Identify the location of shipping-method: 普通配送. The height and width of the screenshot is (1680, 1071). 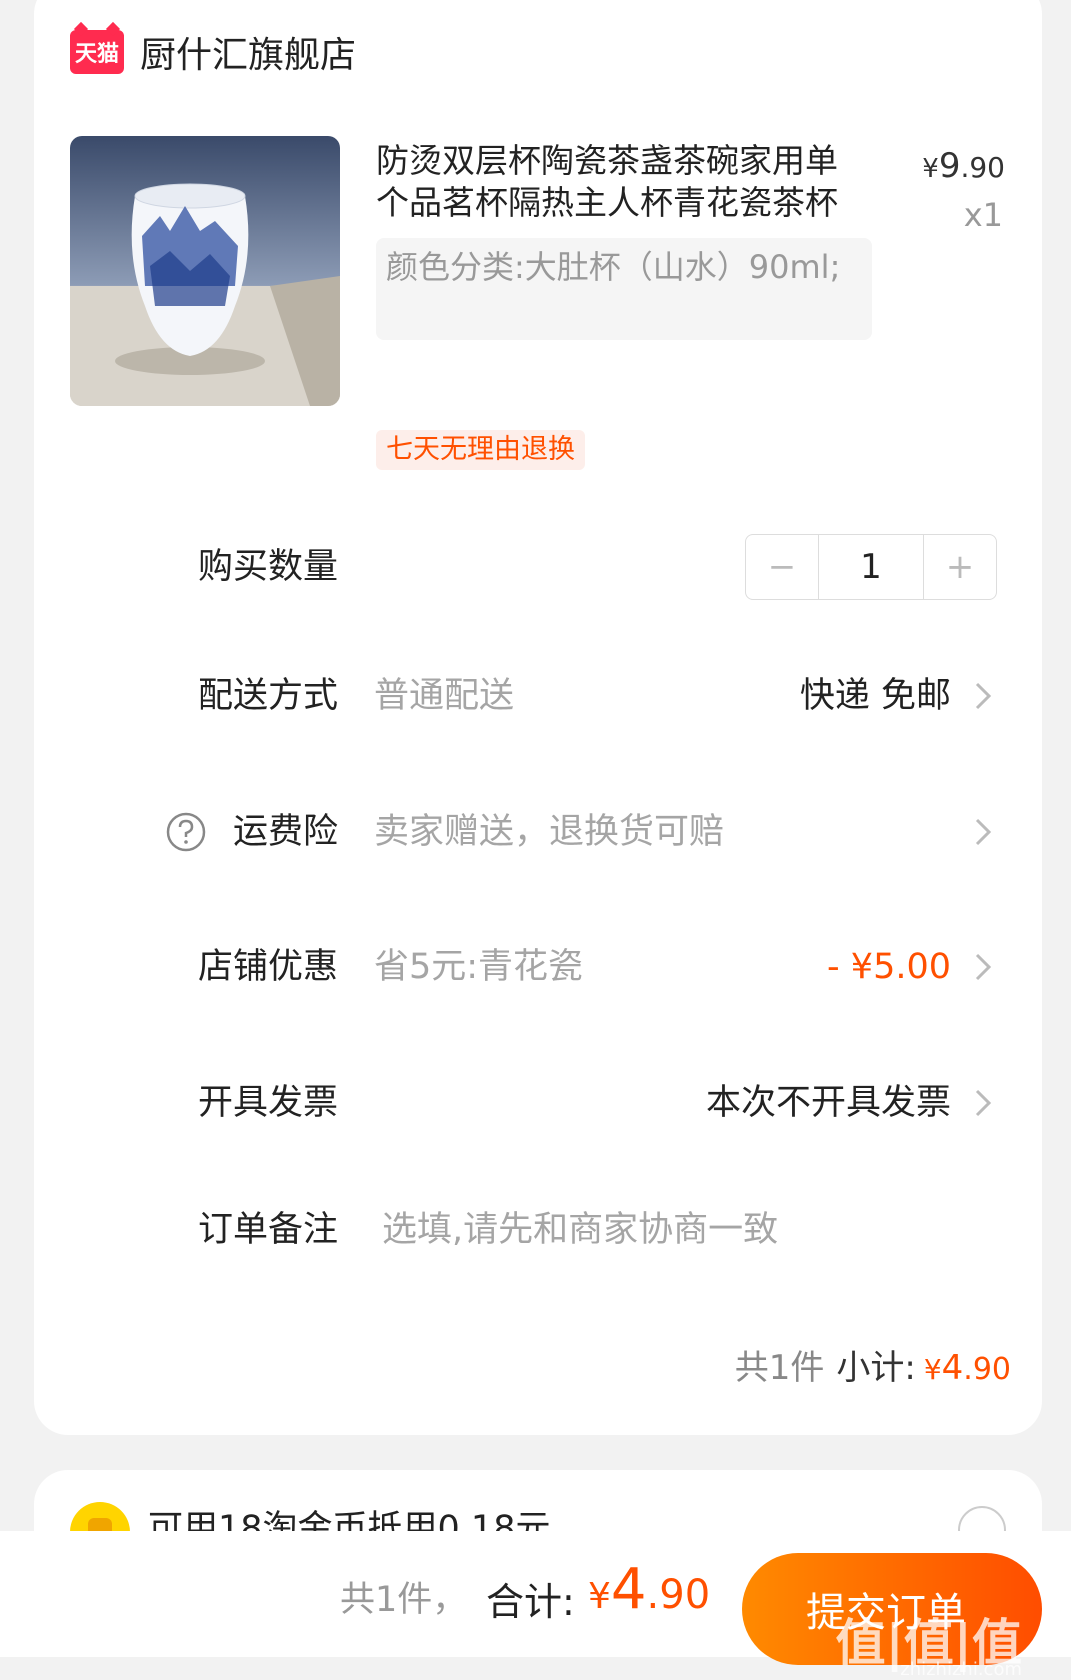
(444, 696).